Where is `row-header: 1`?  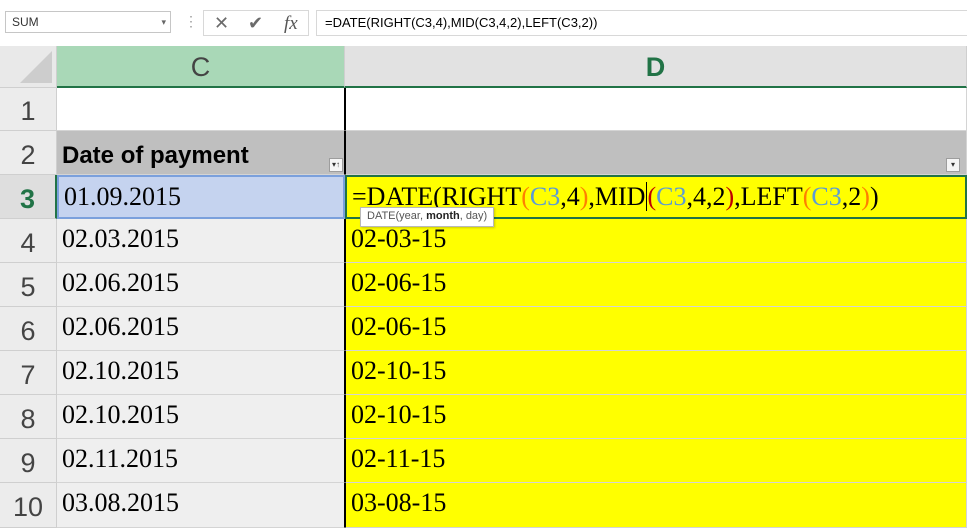 row-header: 1 is located at coordinates (28, 109).